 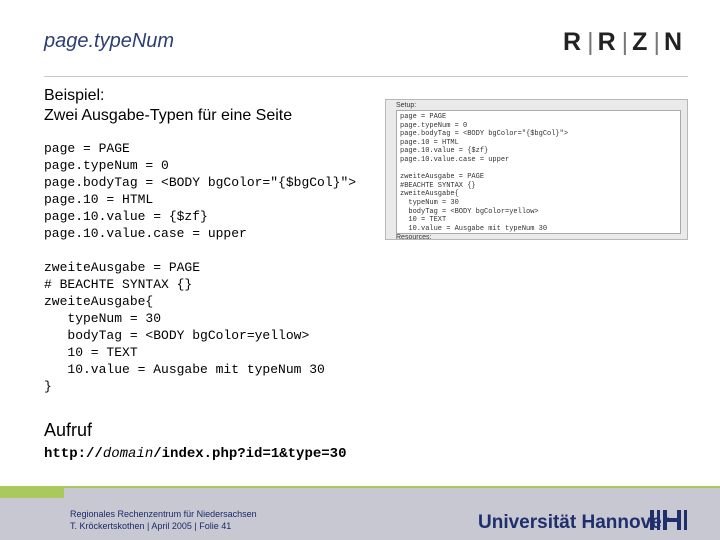 I want to click on url-domain: domain, so click(x=128, y=454).